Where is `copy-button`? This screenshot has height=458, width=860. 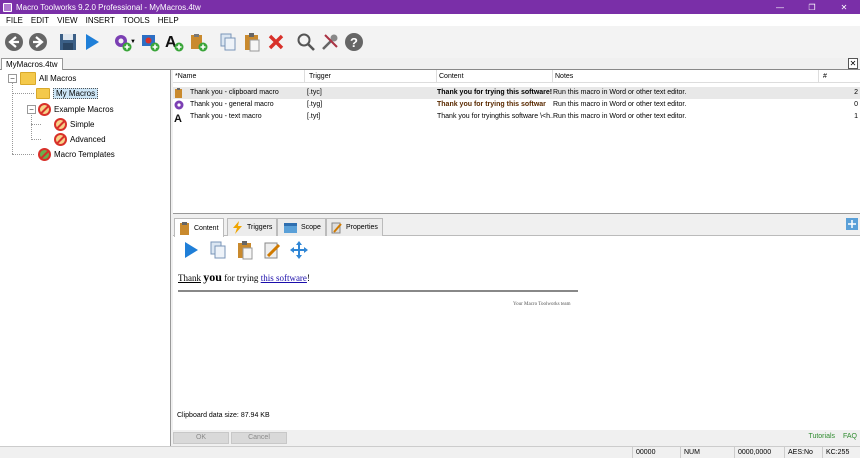
copy-button is located at coordinates (228, 42).